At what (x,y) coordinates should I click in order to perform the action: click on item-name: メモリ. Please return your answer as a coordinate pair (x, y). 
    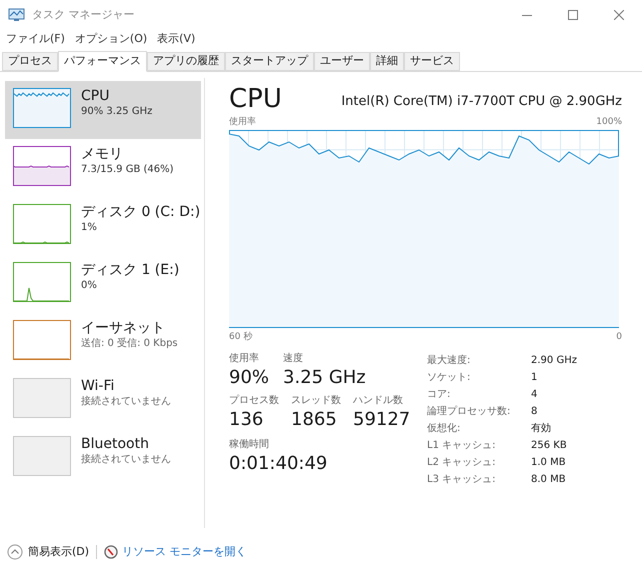
    Looking at the image, I should click on (102, 154).